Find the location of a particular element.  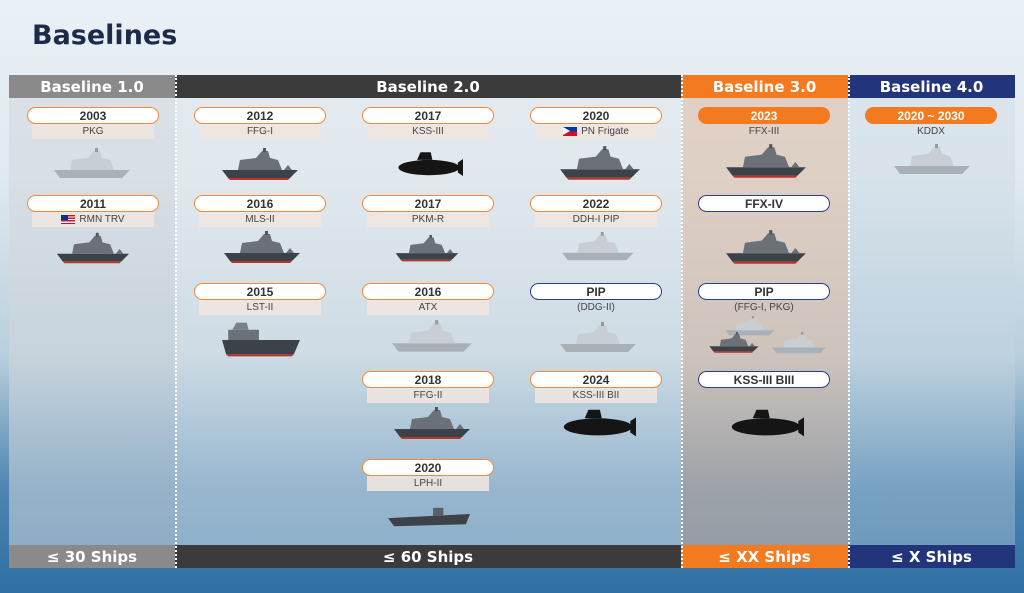

page-title: Baselines is located at coordinates (105, 35).